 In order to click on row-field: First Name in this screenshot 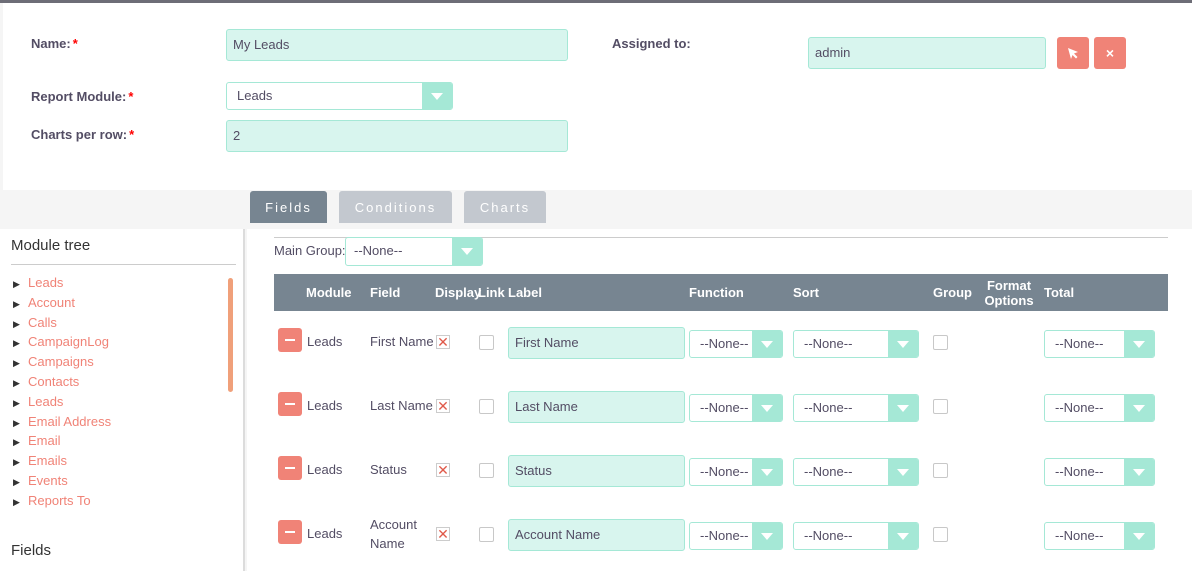, I will do `click(402, 341)`.